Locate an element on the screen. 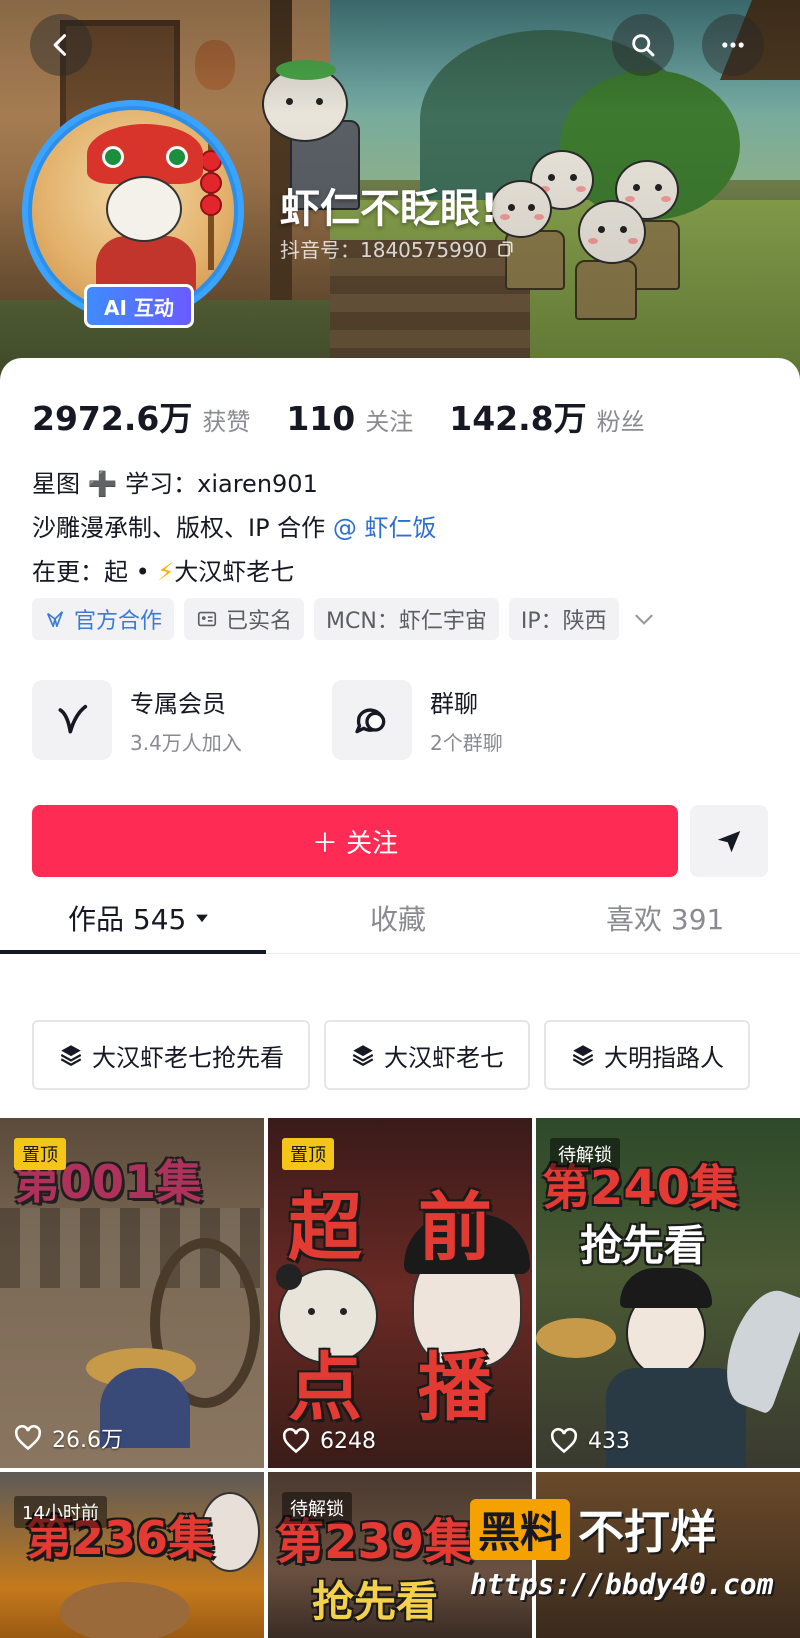 The width and height of the screenshot is (800, 1638). tab-label: 作品 545 is located at coordinates (127, 919).